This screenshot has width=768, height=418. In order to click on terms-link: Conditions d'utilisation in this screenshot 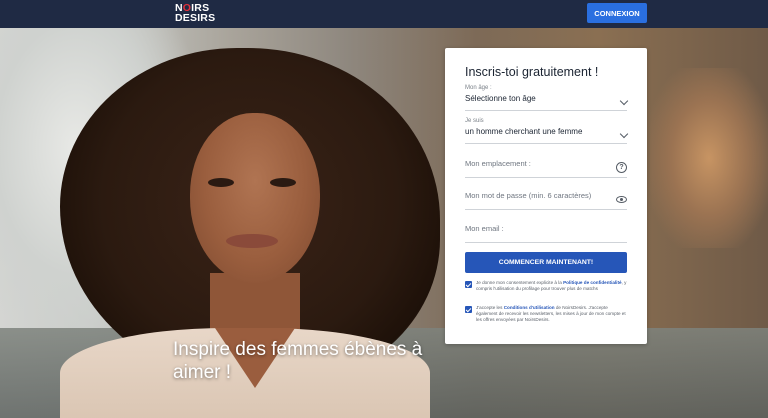, I will do `click(529, 307)`.